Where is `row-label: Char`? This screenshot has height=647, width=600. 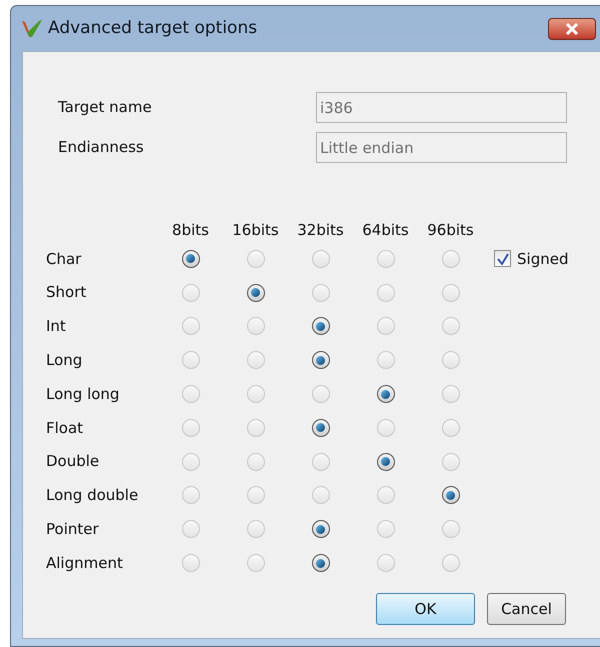 row-label: Char is located at coordinates (64, 259).